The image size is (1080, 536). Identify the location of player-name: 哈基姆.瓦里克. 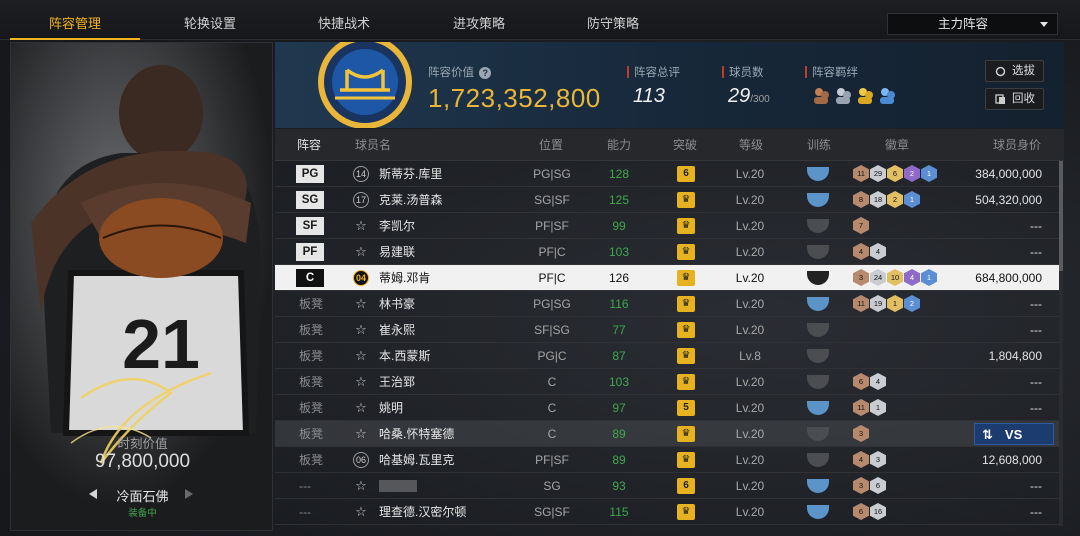
(417, 460).